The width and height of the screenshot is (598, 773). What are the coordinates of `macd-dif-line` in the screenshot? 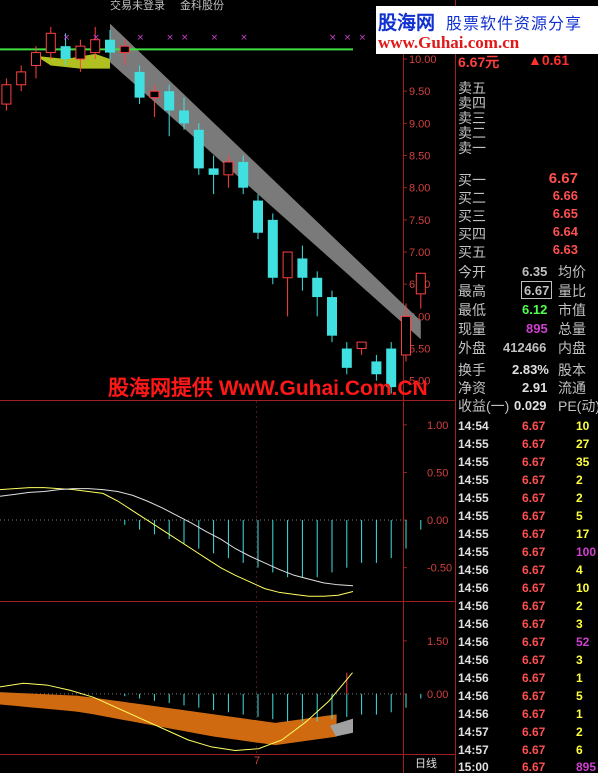 It's located at (177, 542).